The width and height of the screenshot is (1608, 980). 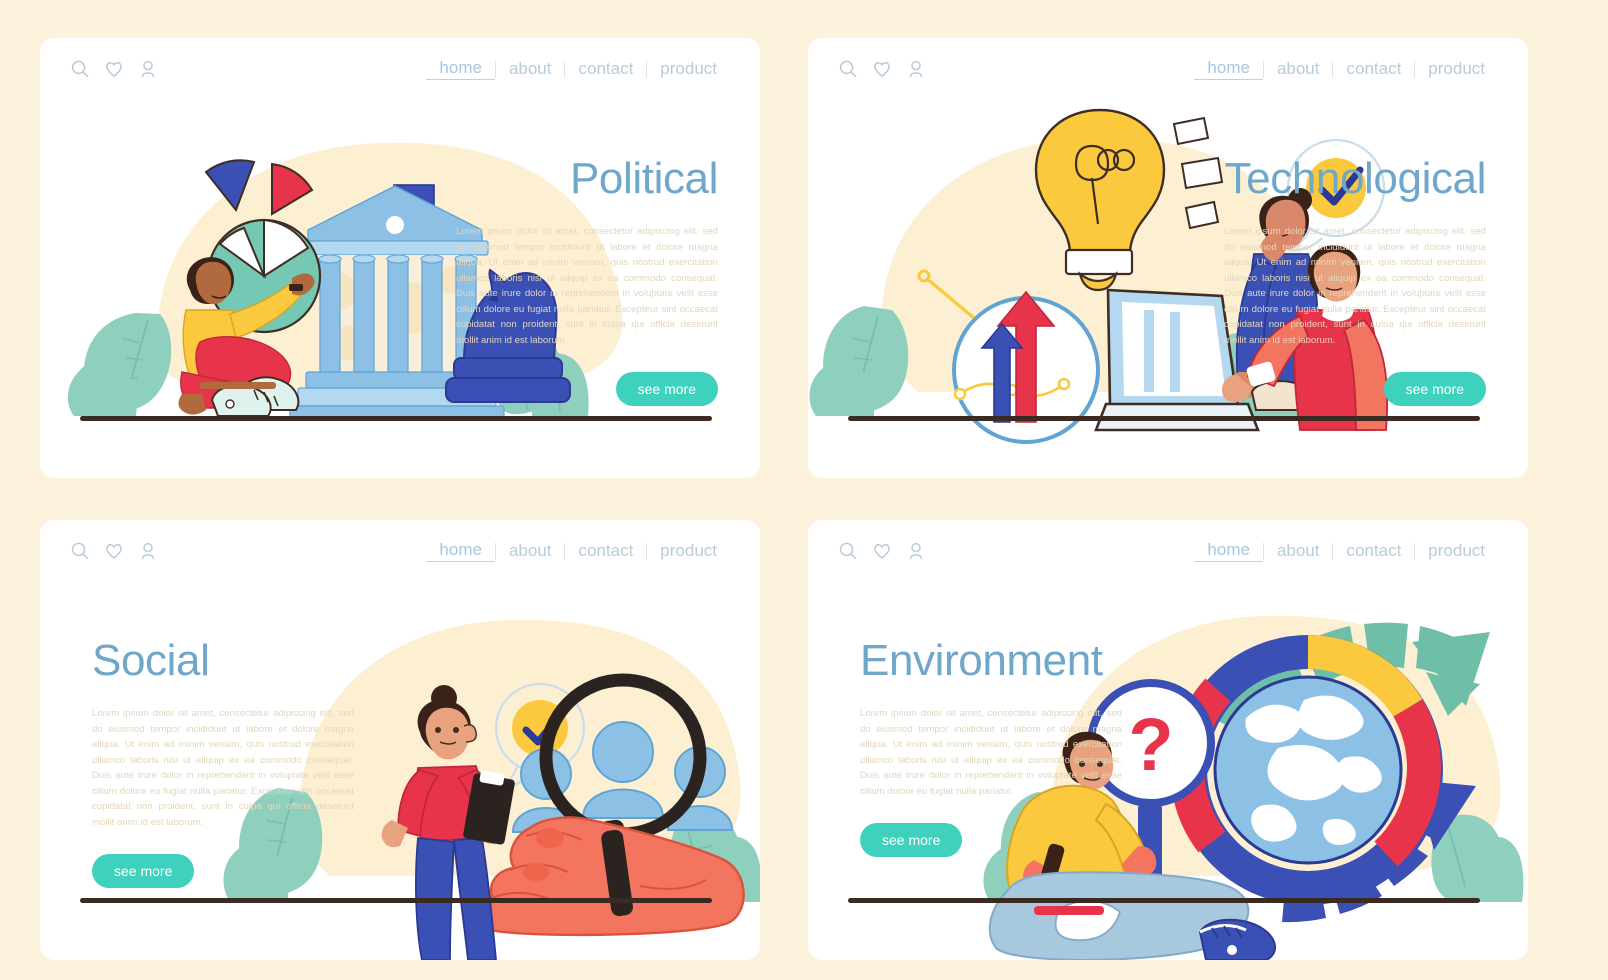 What do you see at coordinates (1355, 178) in the screenshot?
I see `page-title: Technological` at bounding box center [1355, 178].